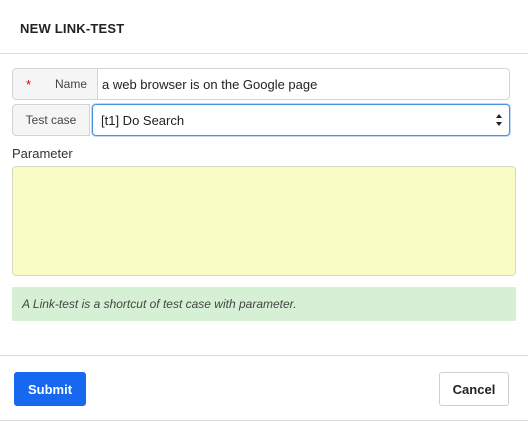 This screenshot has height=421, width=528. Describe the element at coordinates (499, 120) in the screenshot. I see `updown-chevron-icon` at that location.